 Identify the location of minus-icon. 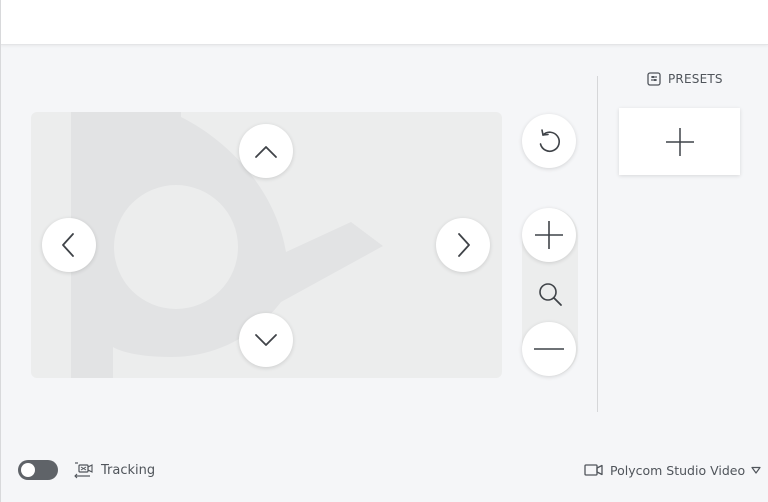
(549, 349).